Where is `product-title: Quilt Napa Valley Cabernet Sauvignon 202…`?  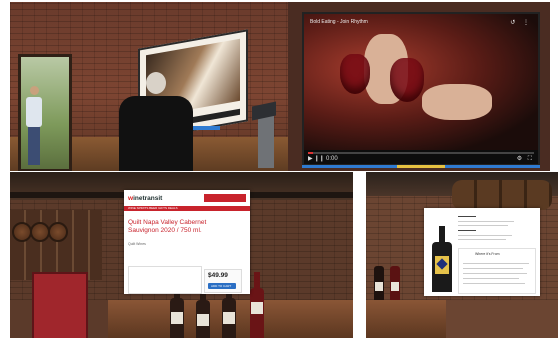 product-title: Quilt Napa Valley Cabernet Sauvignon 202… is located at coordinates (167, 226).